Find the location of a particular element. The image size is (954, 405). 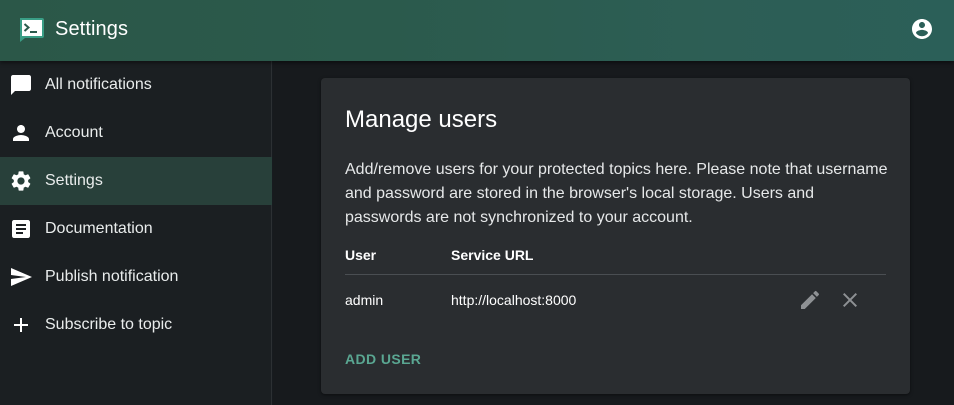

plus-icon is located at coordinates (21, 325).